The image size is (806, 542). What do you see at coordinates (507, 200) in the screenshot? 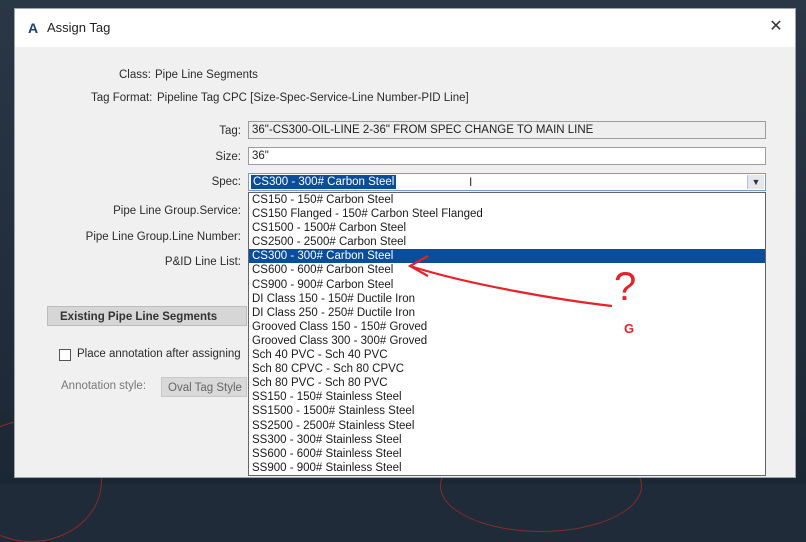
I see `spec-option: CS150 - 150# Carbon Steel` at bounding box center [507, 200].